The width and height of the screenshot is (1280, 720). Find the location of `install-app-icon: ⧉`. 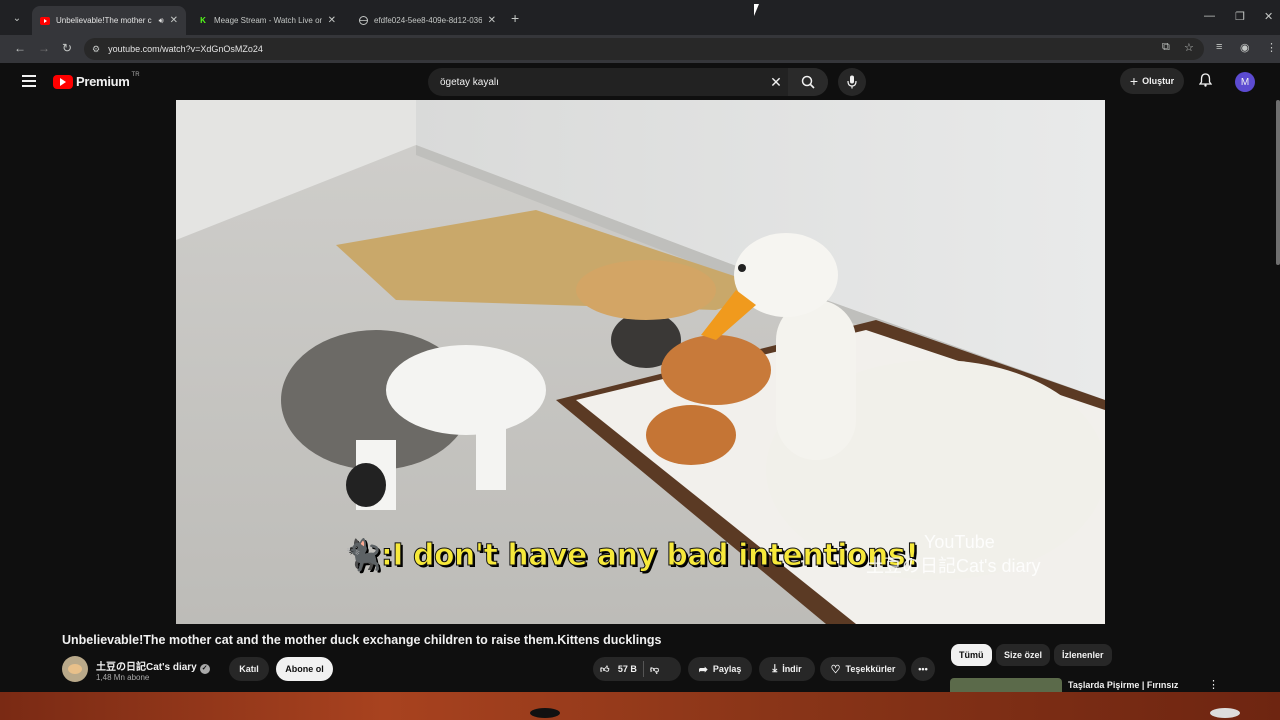

install-app-icon: ⧉ is located at coordinates (1166, 47).